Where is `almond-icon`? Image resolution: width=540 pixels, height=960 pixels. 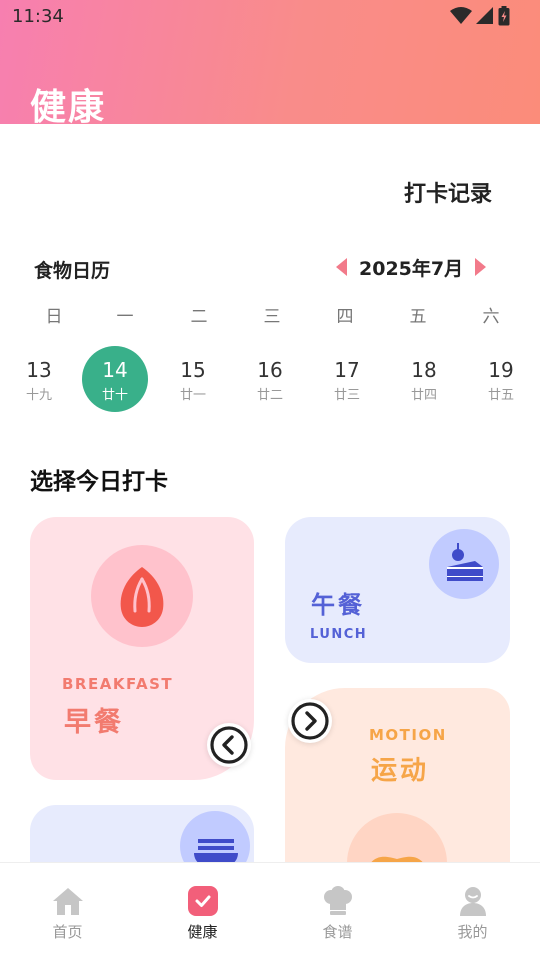
almond-icon is located at coordinates (142, 597).